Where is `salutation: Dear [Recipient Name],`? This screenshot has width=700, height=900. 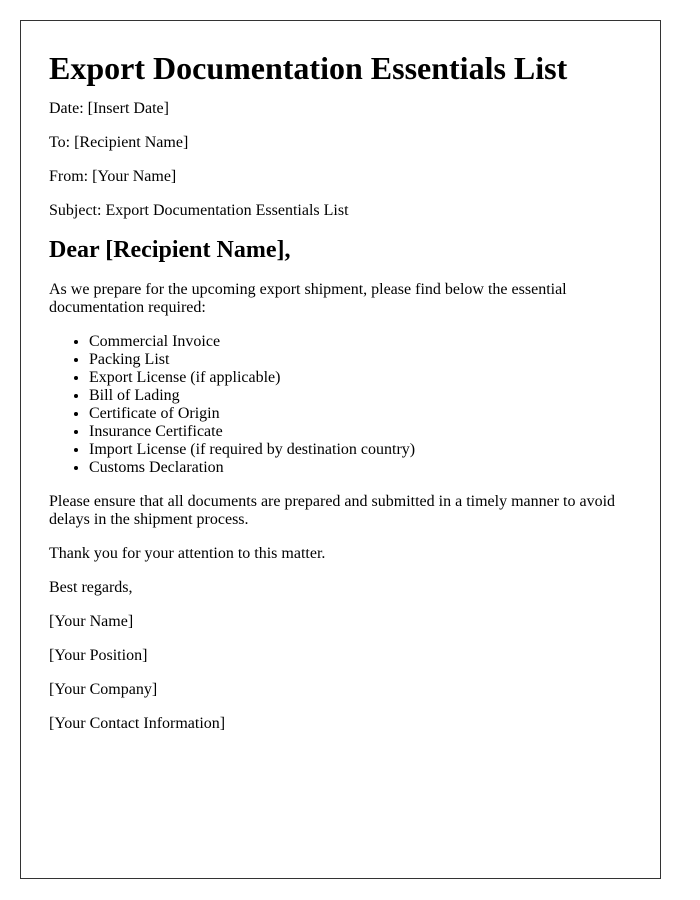
salutation: Dear [Recipient Name], is located at coordinates (170, 250).